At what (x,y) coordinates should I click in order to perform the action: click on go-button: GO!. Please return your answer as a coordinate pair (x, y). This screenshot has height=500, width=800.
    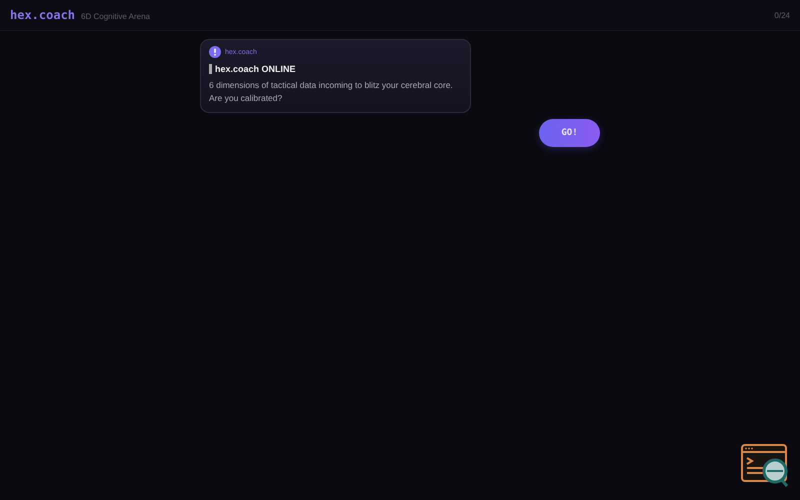
    Looking at the image, I should click on (569, 133).